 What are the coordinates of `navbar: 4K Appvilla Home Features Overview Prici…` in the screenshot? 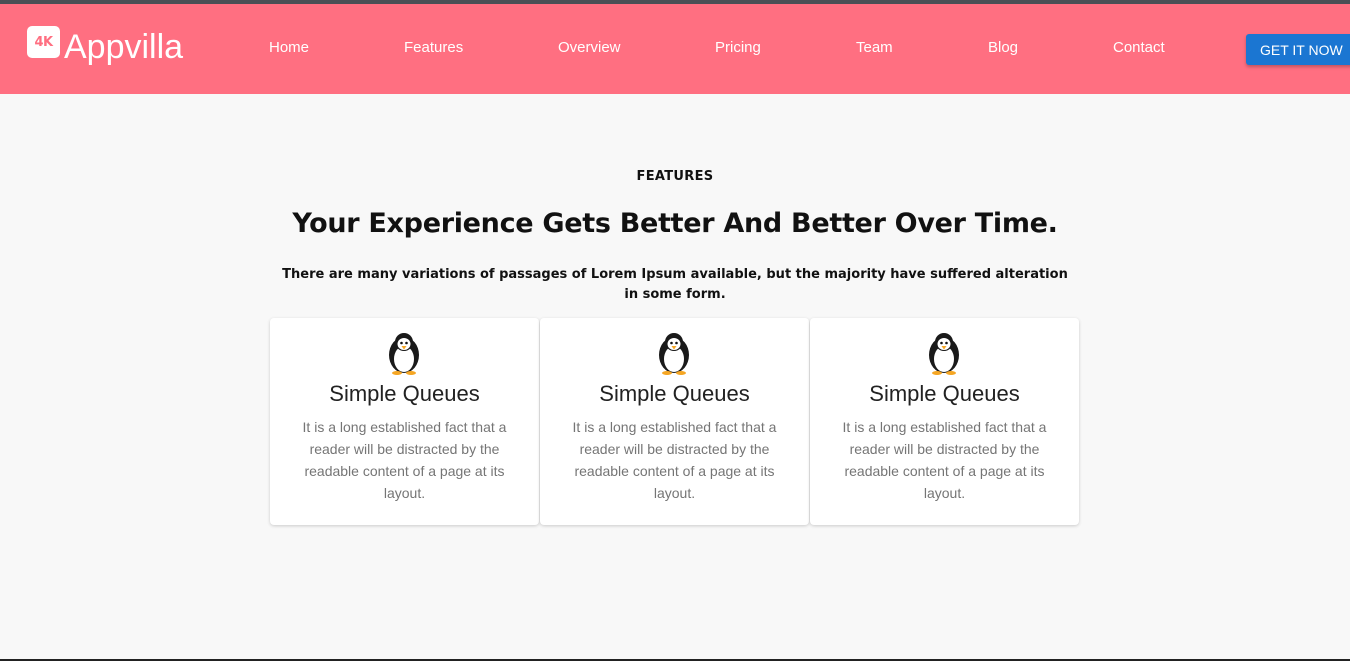 It's located at (675, 49).